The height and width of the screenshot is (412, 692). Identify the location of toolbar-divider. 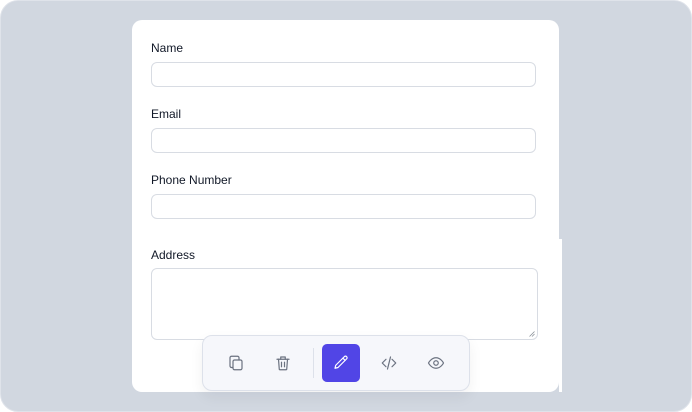
(313, 363).